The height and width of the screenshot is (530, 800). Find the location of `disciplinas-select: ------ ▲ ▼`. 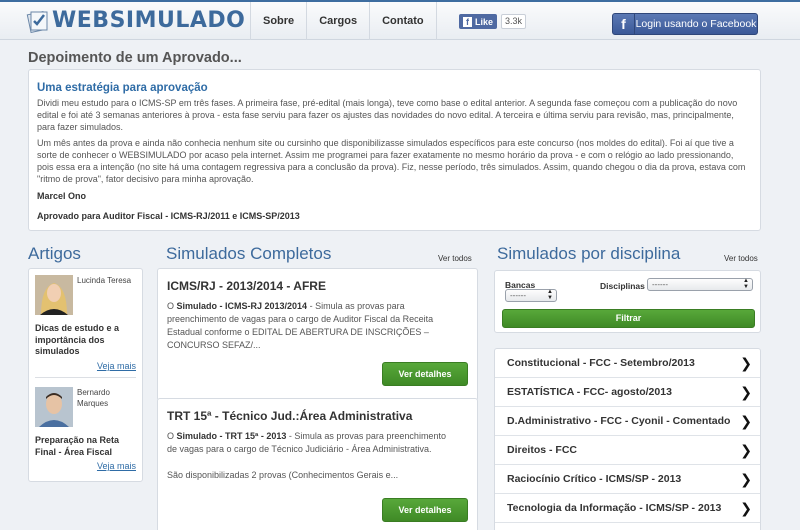

disciplinas-select: ------ ▲ ▼ is located at coordinates (700, 284).